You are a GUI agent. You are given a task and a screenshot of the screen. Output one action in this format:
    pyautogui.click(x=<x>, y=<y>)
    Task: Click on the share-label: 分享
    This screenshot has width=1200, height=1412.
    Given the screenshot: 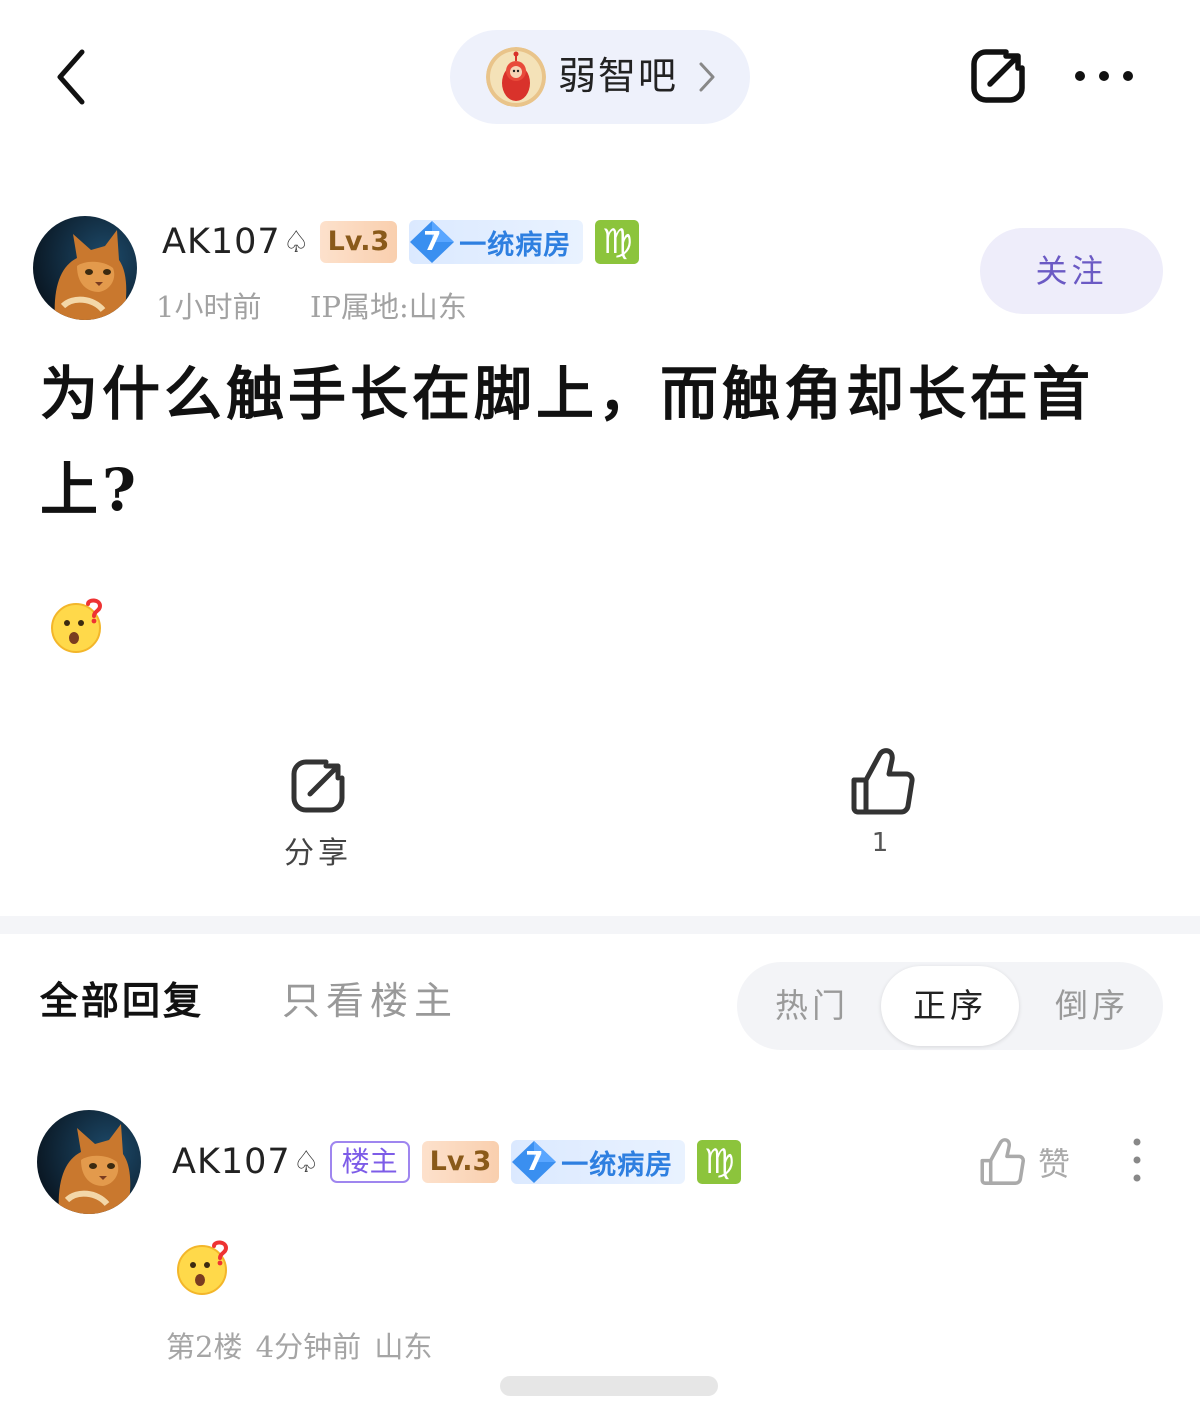 What is the action you would take?
    pyautogui.click(x=318, y=853)
    